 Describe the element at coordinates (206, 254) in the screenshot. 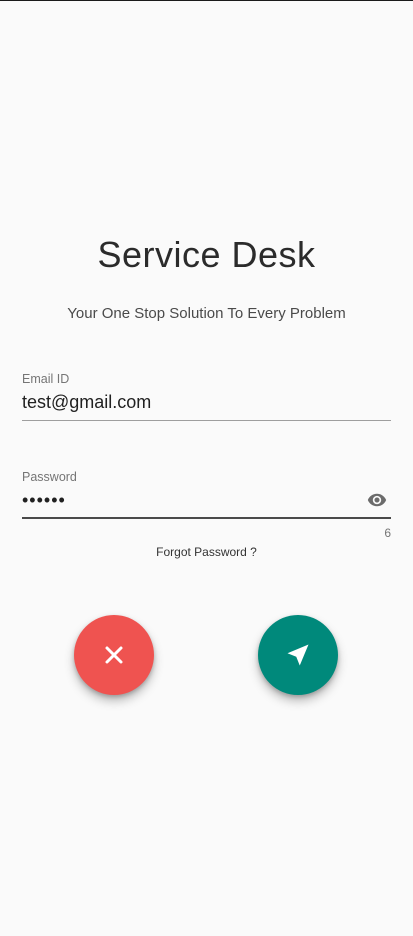

I see `page-title: Service Desk` at that location.